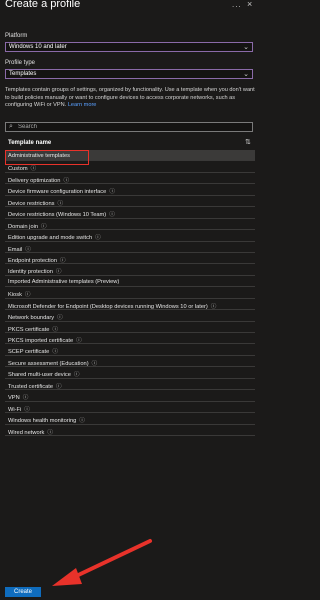  I want to click on annotation-arrow, so click(102, 562).